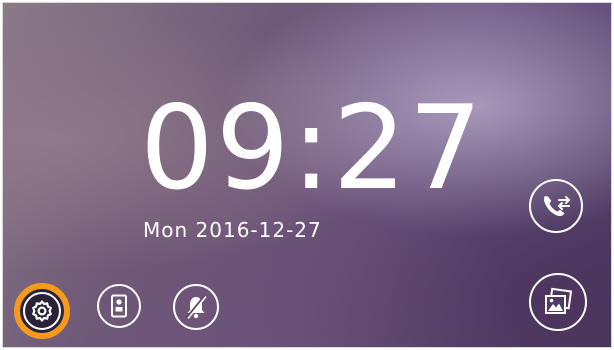 The height and width of the screenshot is (350, 614). What do you see at coordinates (232, 230) in the screenshot?
I see `clock-date: Mon 2016-12-27` at bounding box center [232, 230].